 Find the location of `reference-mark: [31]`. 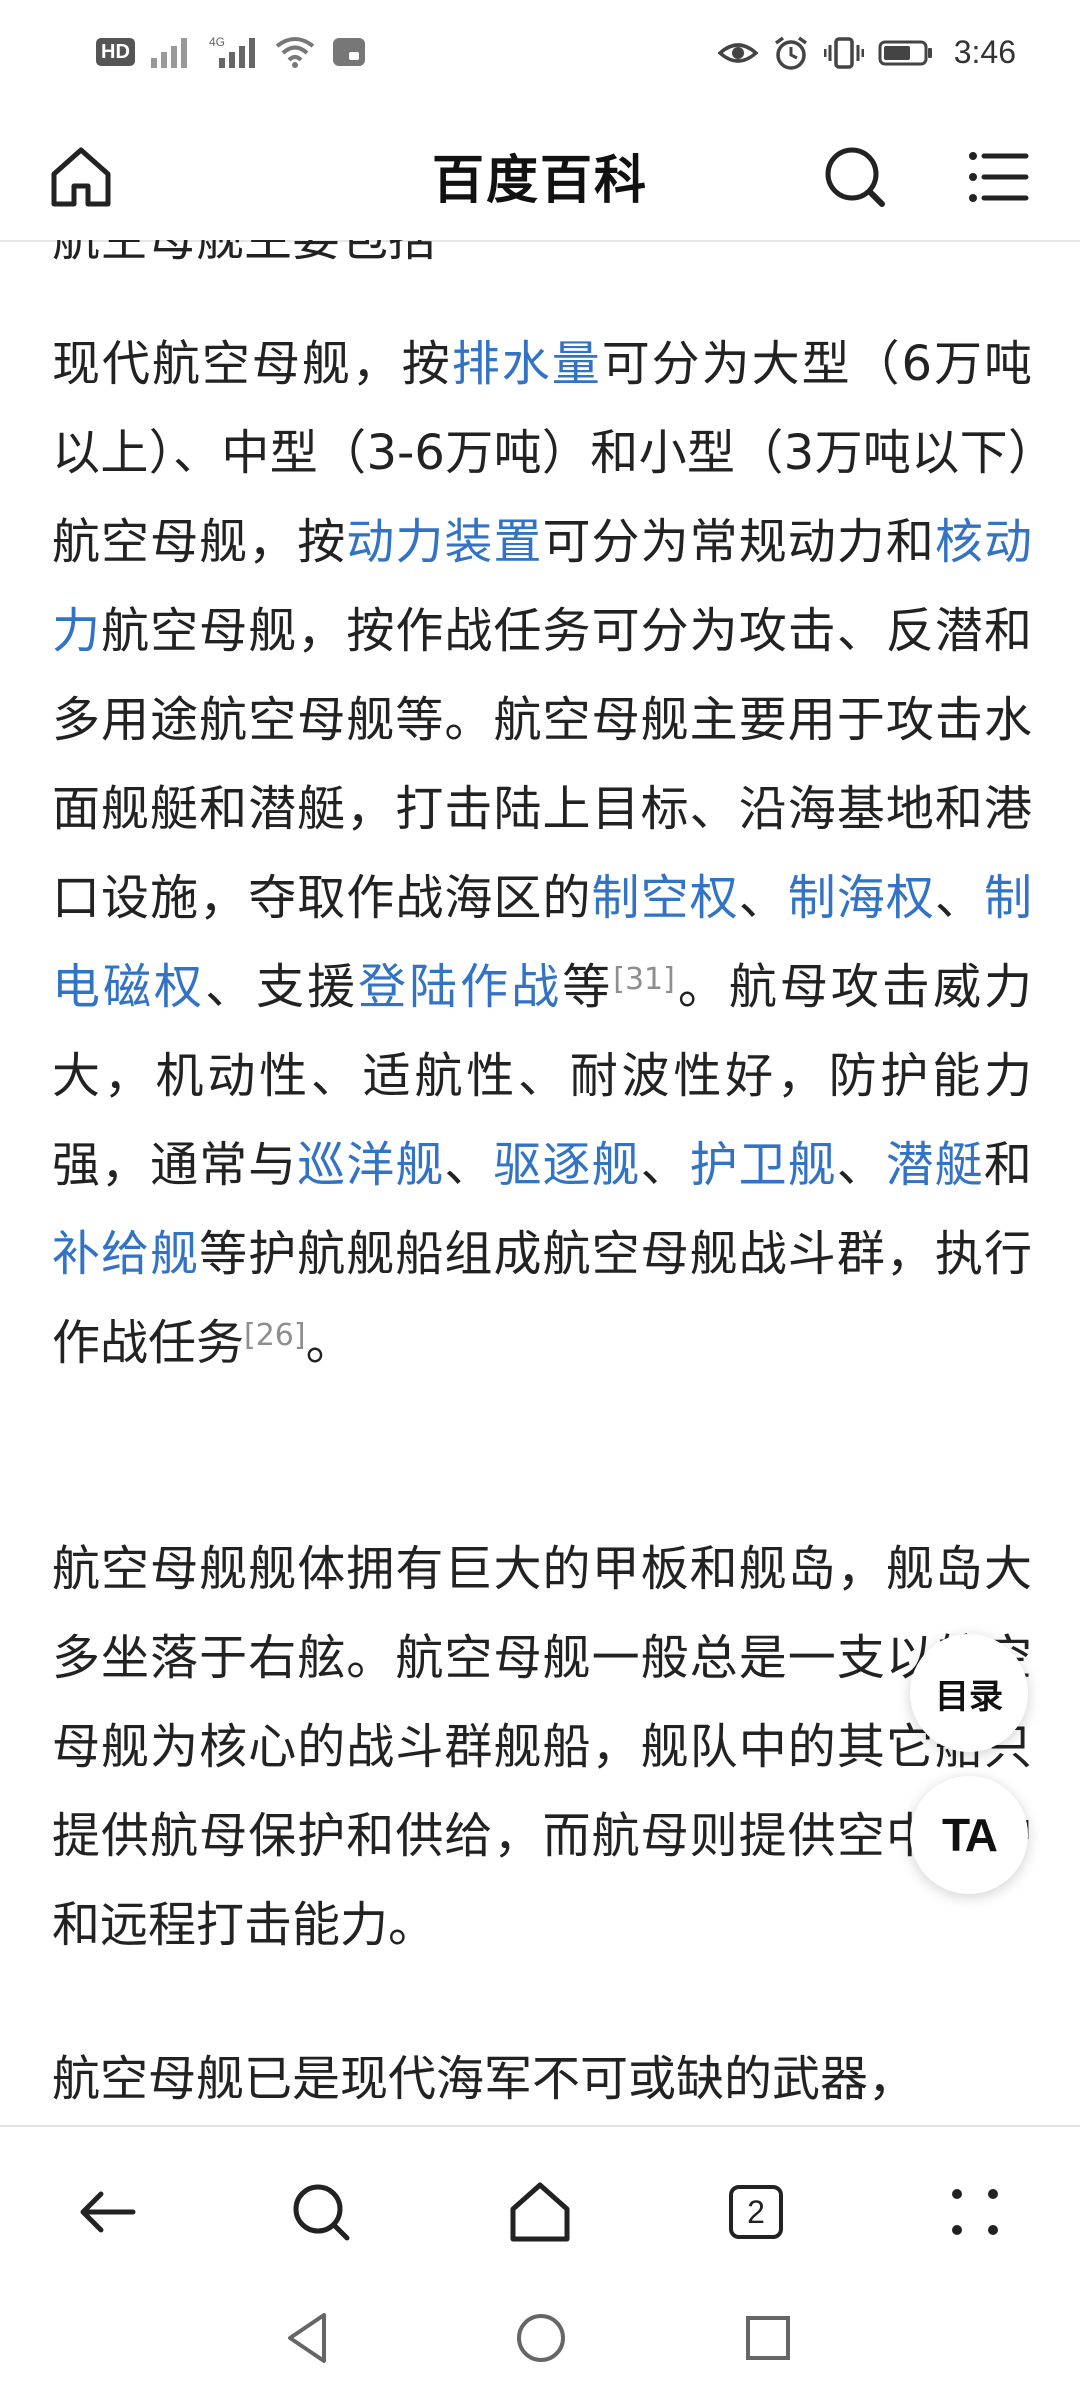

reference-mark: [31] is located at coordinates (644, 979).